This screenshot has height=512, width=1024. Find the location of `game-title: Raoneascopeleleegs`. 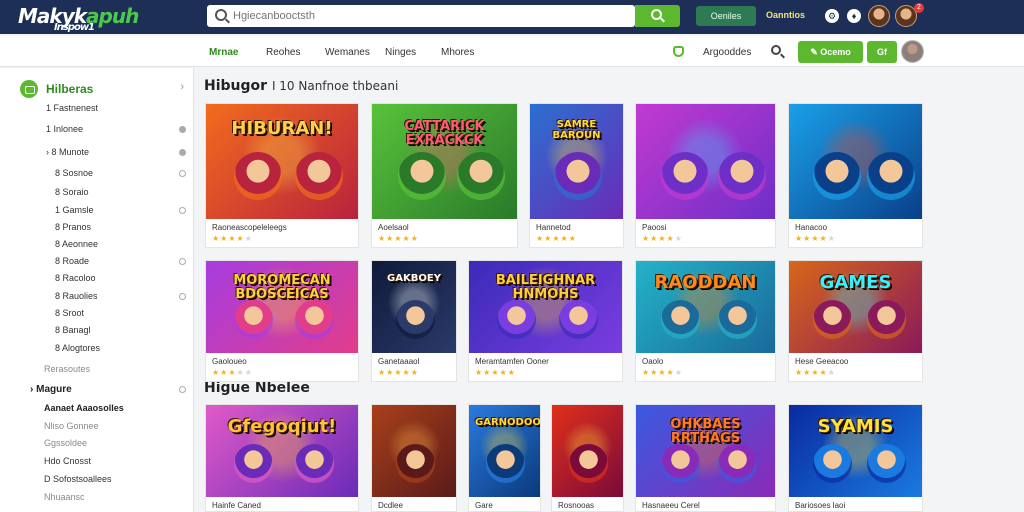

game-title: Raoneascopeleleegs is located at coordinates (283, 227).